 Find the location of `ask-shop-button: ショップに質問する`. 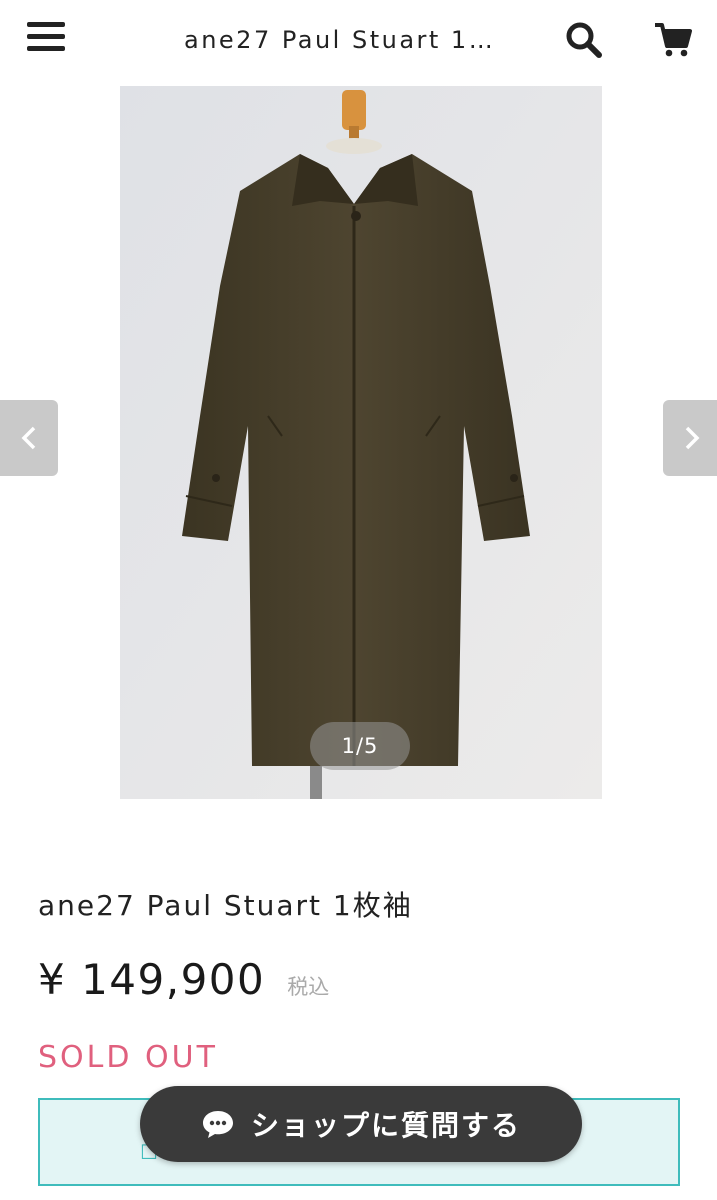

ask-shop-button: ショップに質問する is located at coordinates (361, 1124).